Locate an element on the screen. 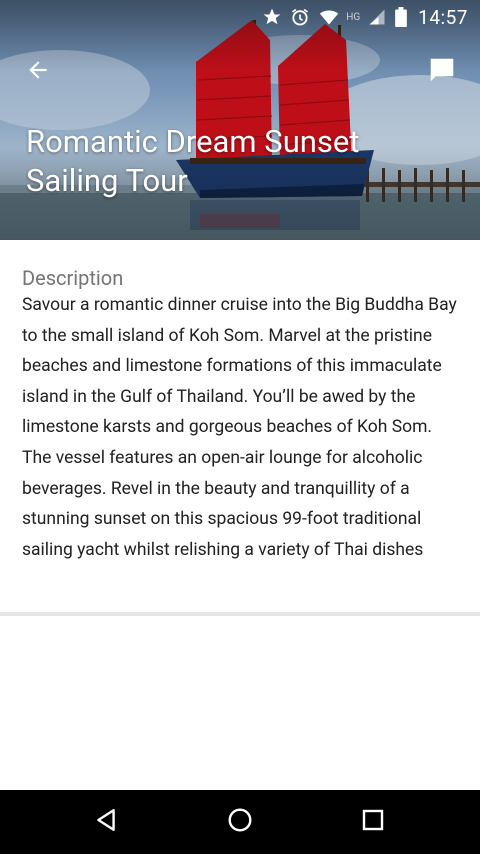 The image size is (480, 854). recents-square-icon is located at coordinates (373, 822).